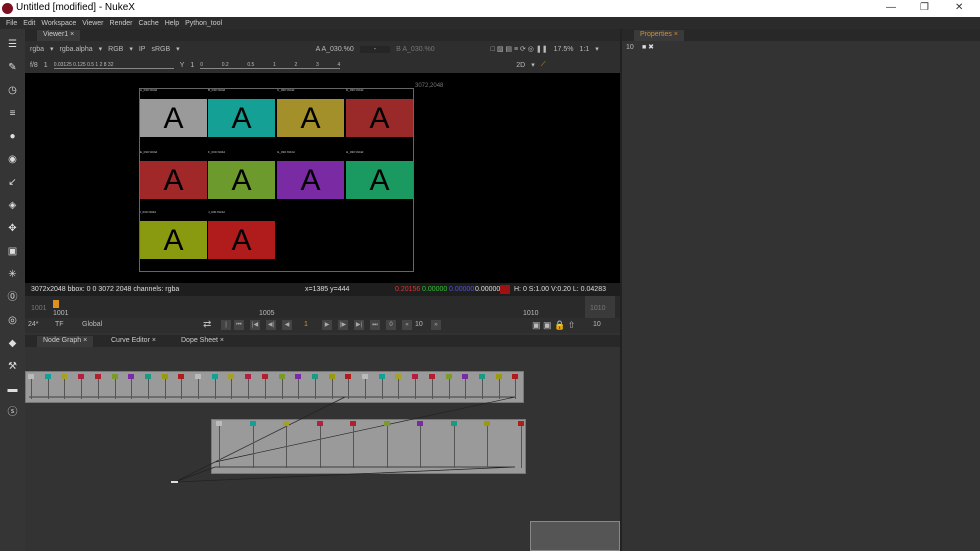 The width and height of the screenshot is (980, 551). I want to click on close-button: ✕, so click(959, 7).